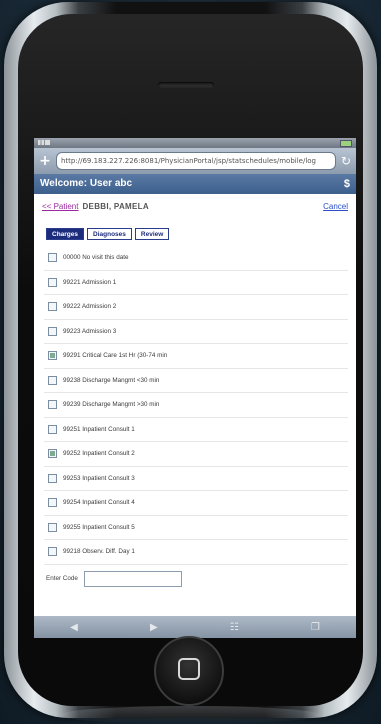 The image size is (381, 724). Describe the element at coordinates (96, 258) in the screenshot. I see `code-label: 00000 No visit this date` at that location.